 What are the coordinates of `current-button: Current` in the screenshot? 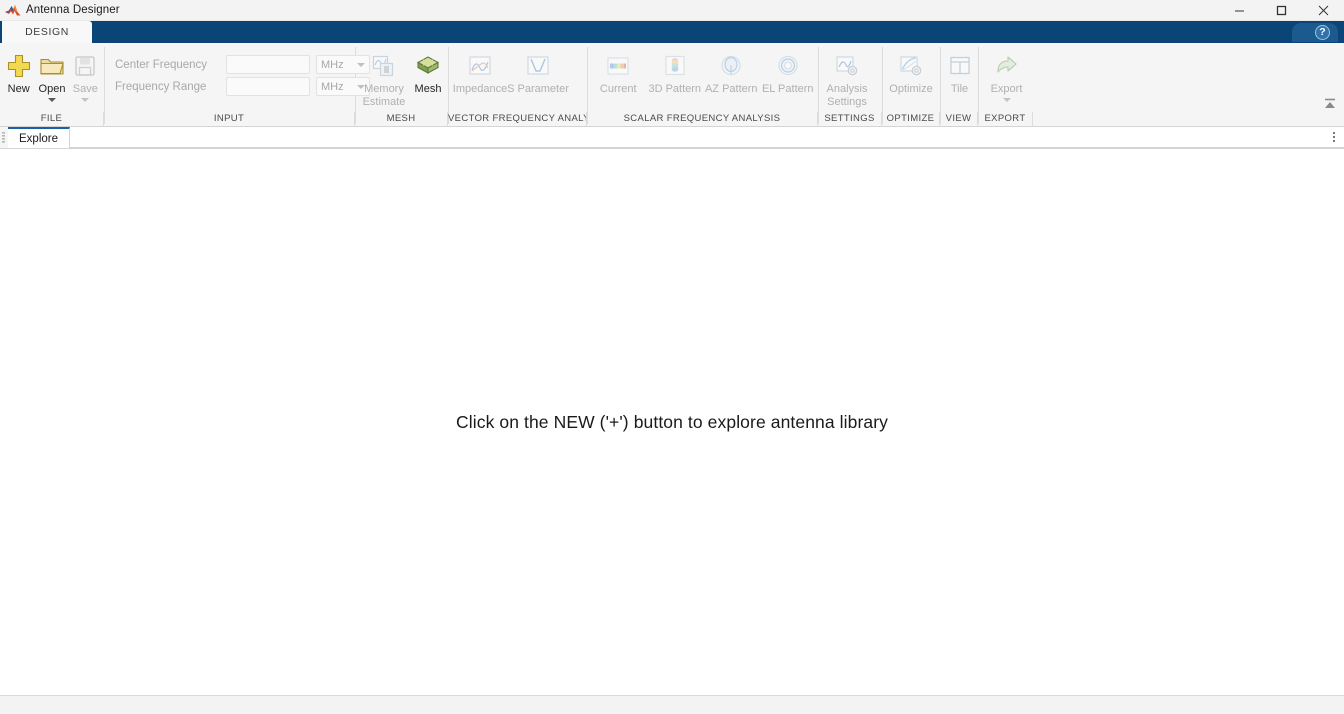 It's located at (618, 71).